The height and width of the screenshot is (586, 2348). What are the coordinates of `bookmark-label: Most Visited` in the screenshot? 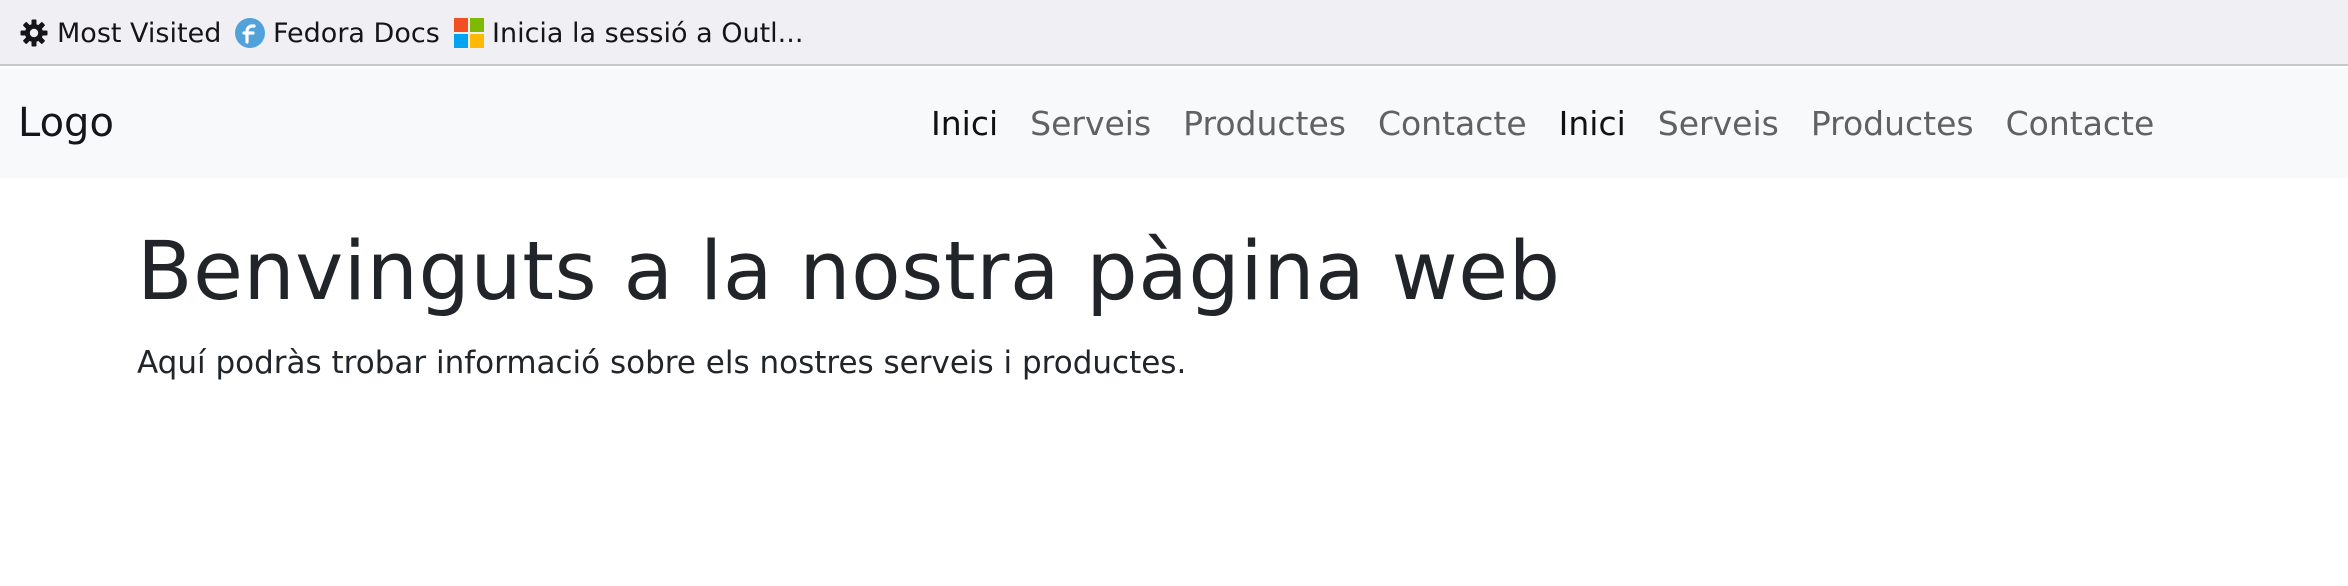 It's located at (139, 33).